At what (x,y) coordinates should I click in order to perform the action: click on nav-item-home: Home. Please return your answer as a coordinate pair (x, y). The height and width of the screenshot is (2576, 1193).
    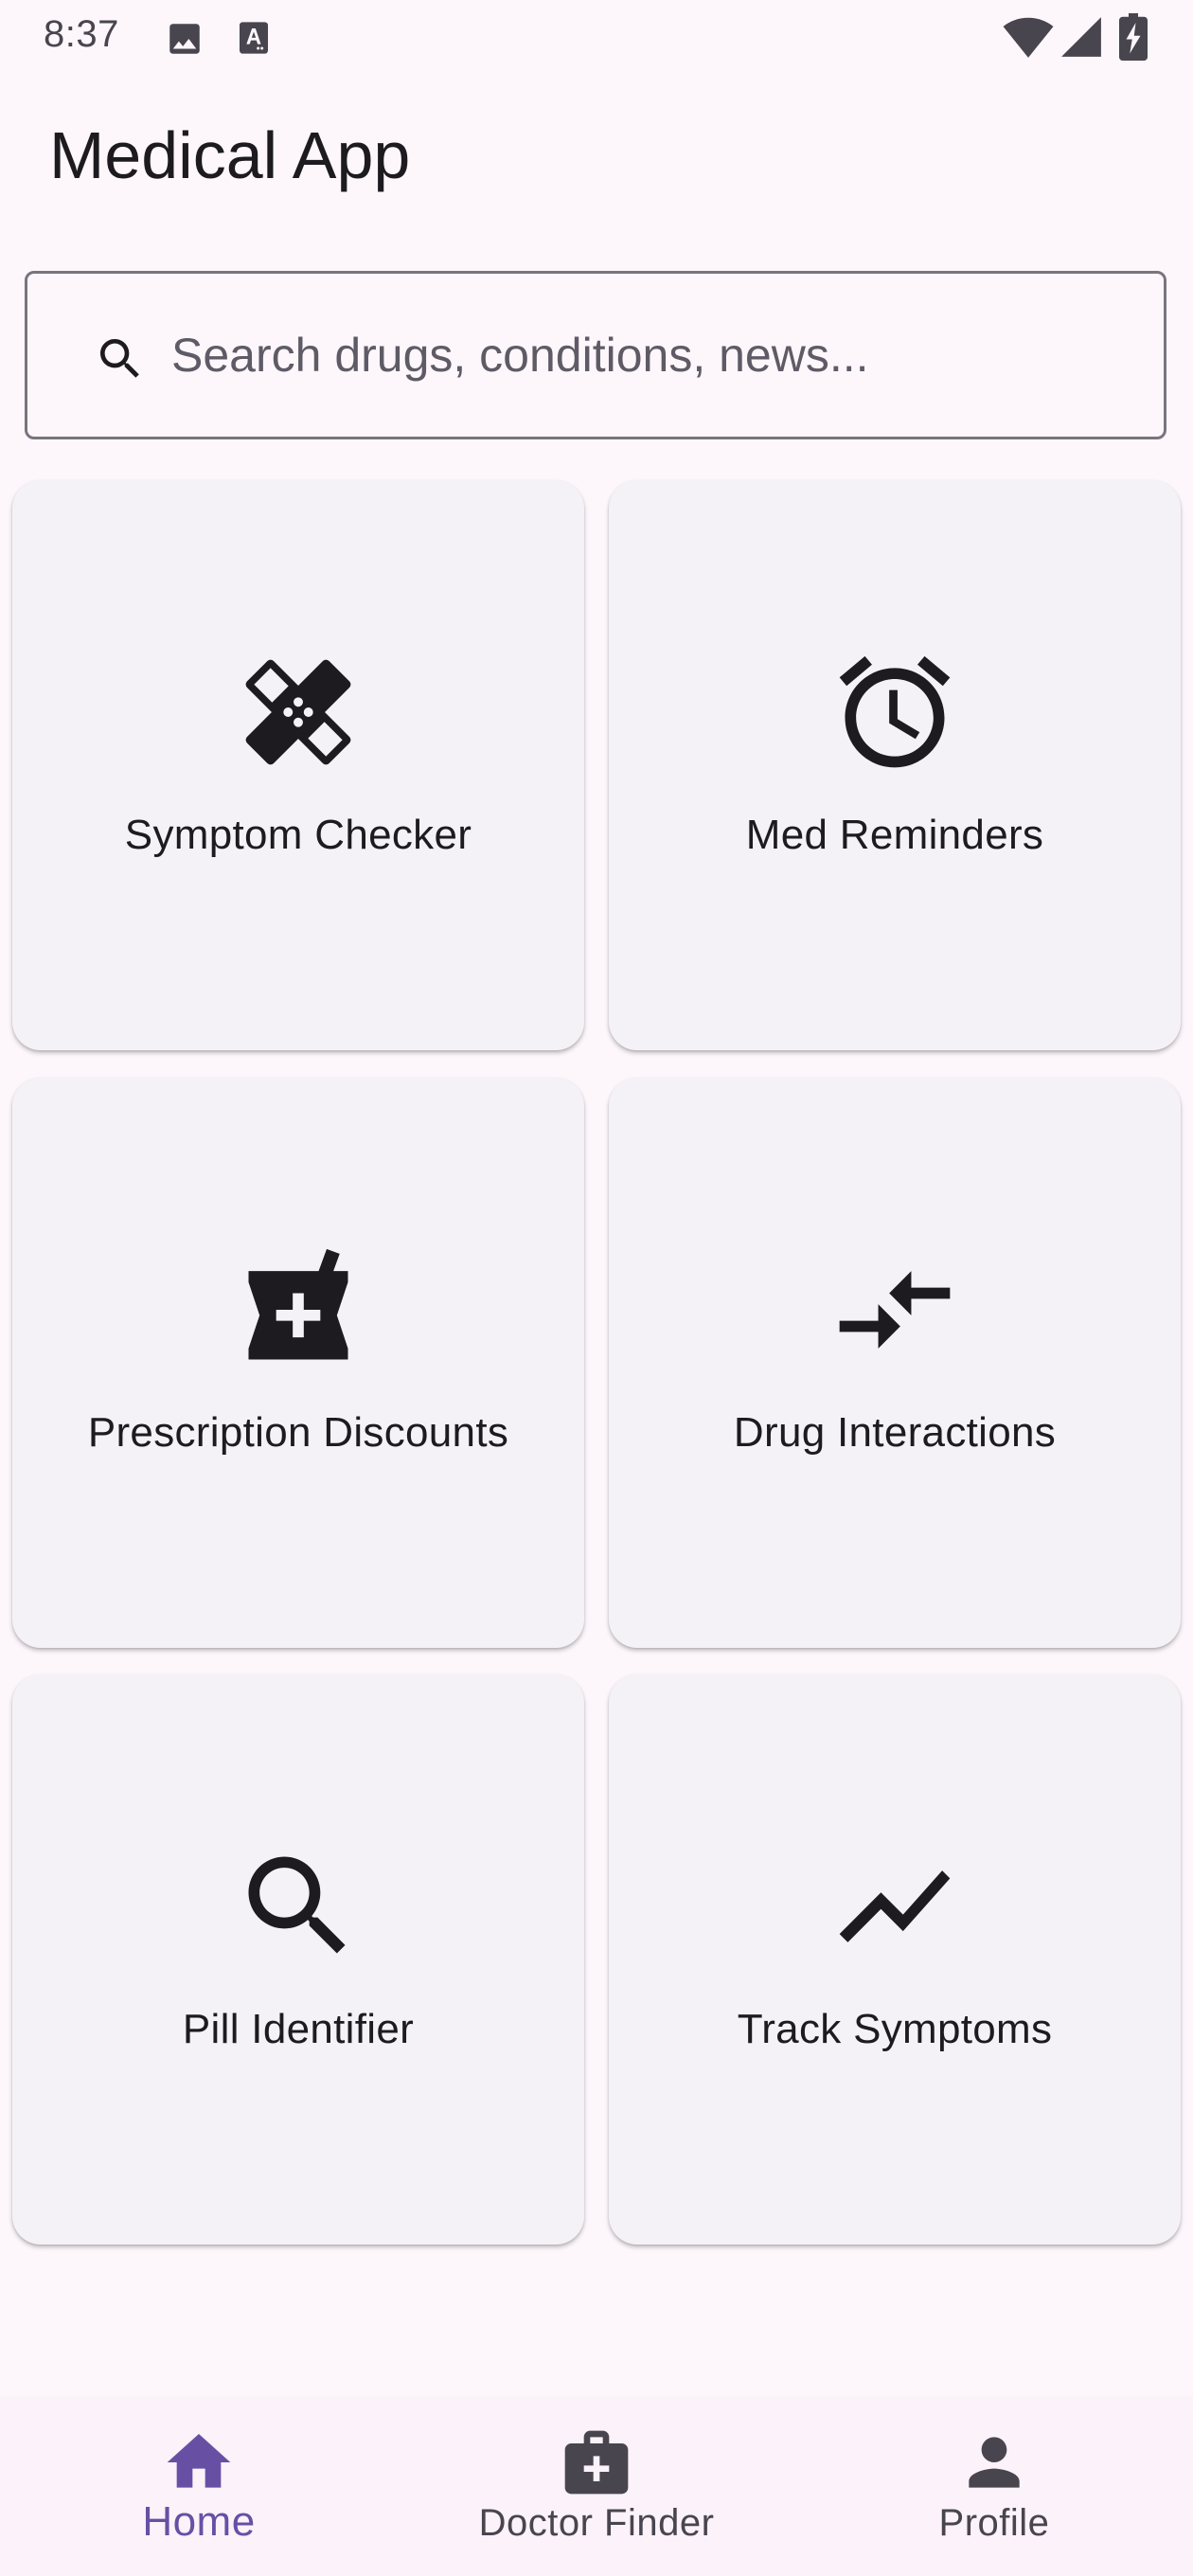
    Looking at the image, I should click on (199, 2486).